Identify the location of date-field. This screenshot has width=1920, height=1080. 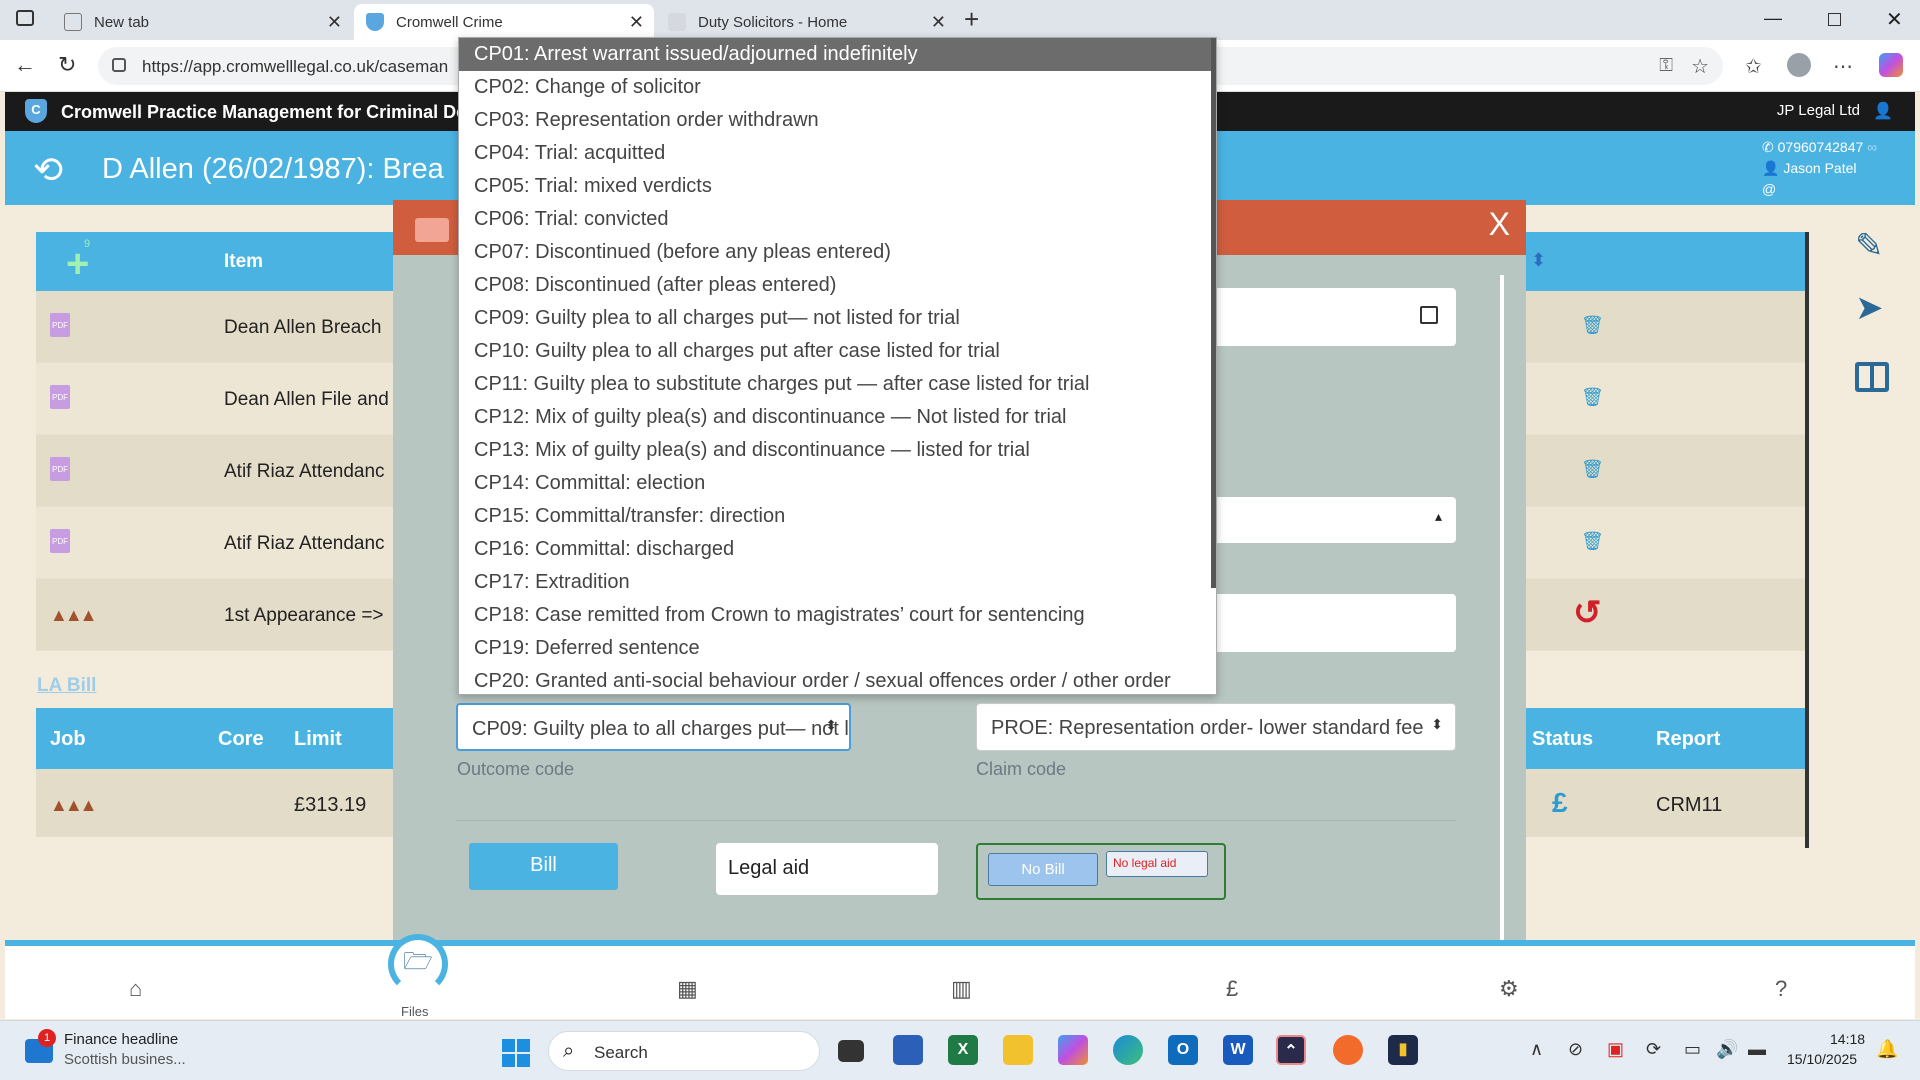
(1324, 317).